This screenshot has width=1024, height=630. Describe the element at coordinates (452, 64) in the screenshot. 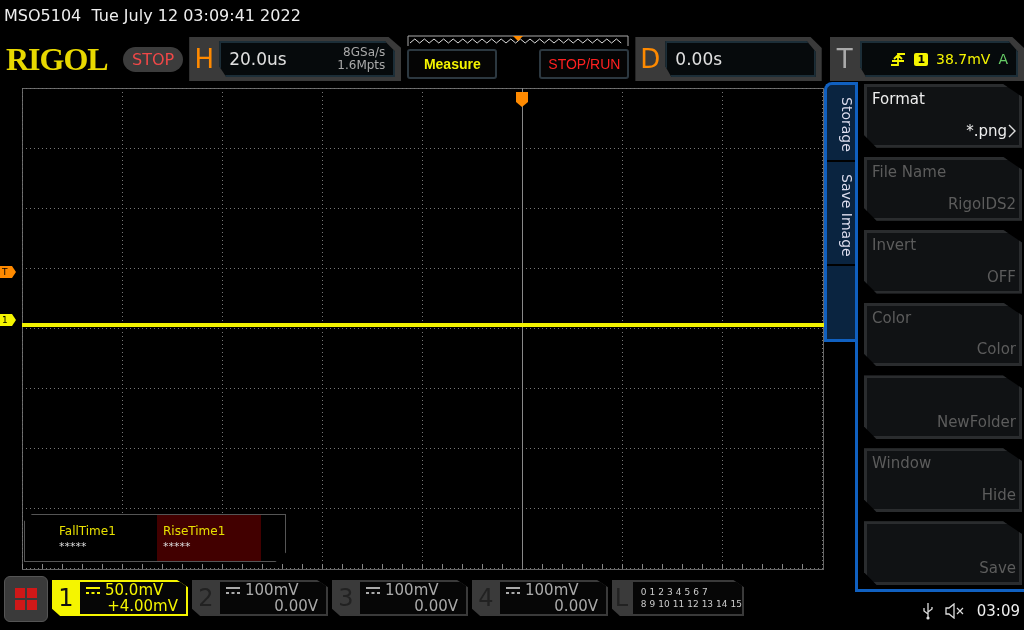

I see `measure-button: Measure` at that location.